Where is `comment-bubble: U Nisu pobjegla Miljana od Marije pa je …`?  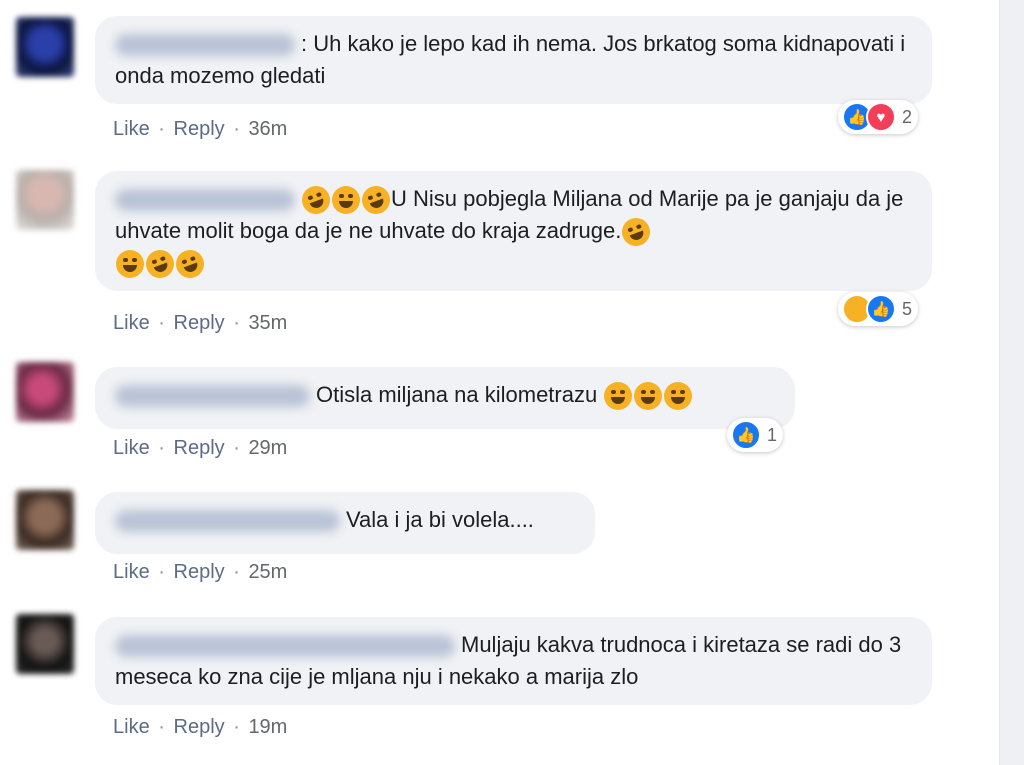
comment-bubble: U Nisu pobjegla Miljana od Marije pa je … is located at coordinates (513, 231).